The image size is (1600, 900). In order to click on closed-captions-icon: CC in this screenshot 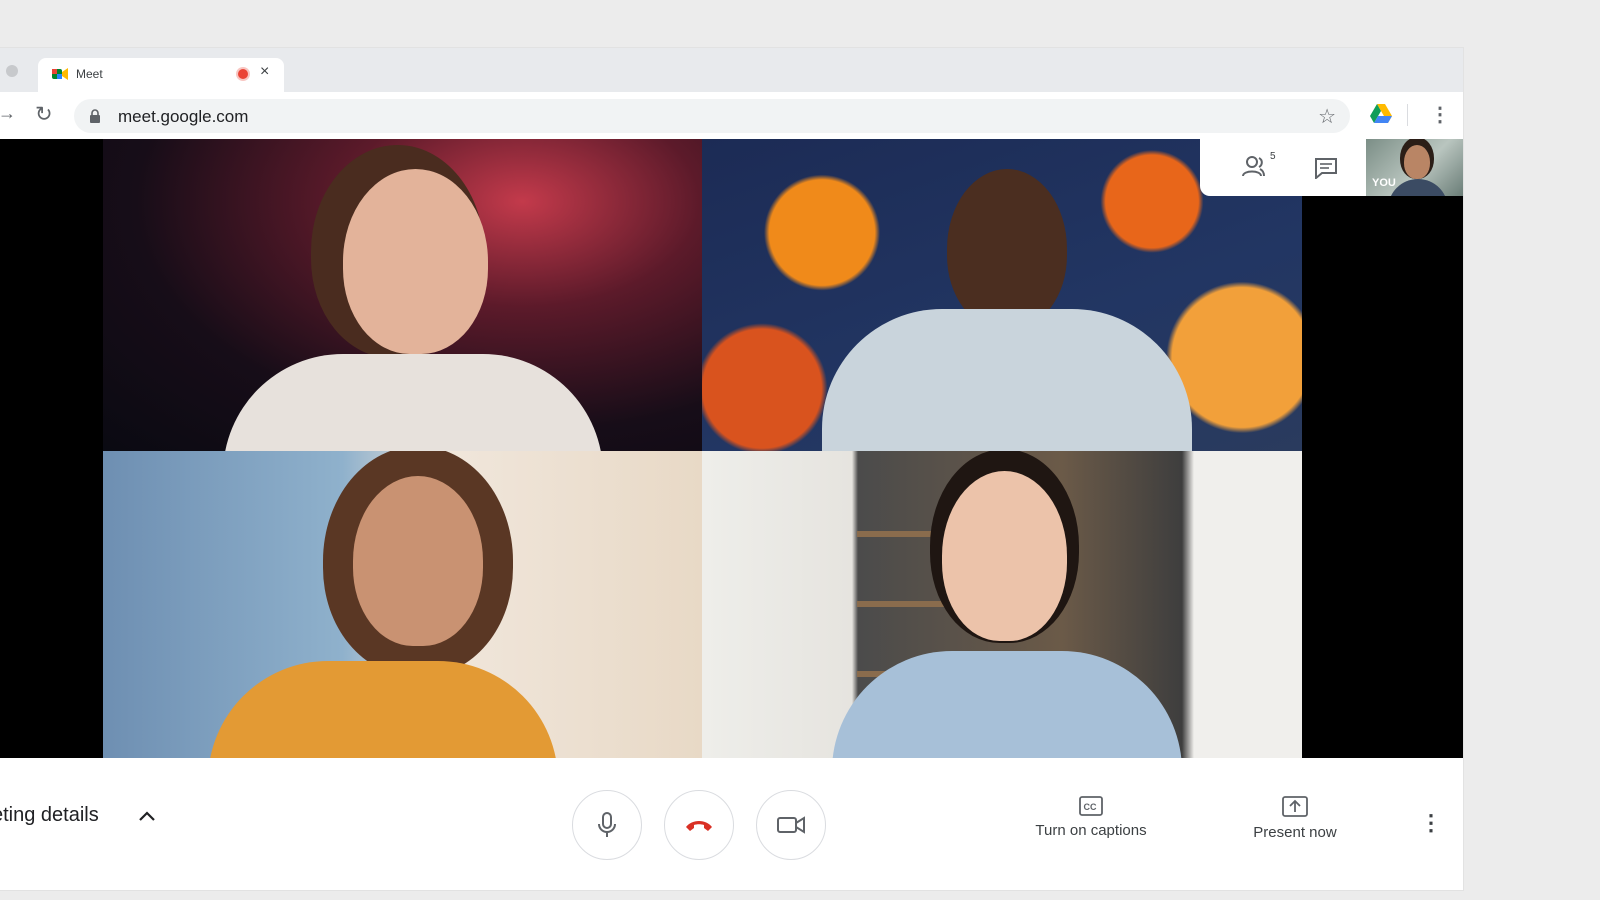, I will do `click(1091, 806)`.